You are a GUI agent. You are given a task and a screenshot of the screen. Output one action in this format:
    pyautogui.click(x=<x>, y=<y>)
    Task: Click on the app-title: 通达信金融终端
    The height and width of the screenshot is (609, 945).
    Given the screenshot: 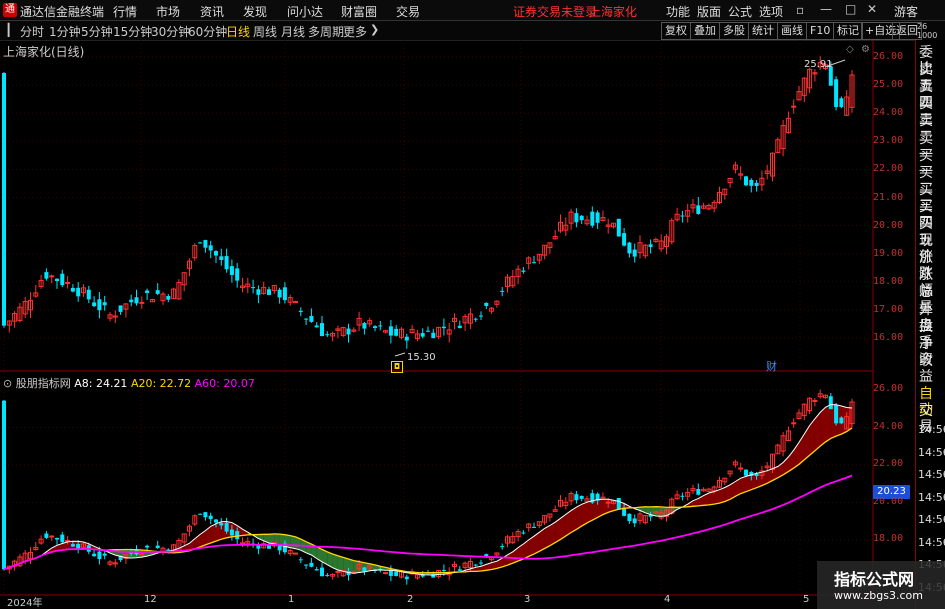 What is the action you would take?
    pyautogui.click(x=62, y=12)
    